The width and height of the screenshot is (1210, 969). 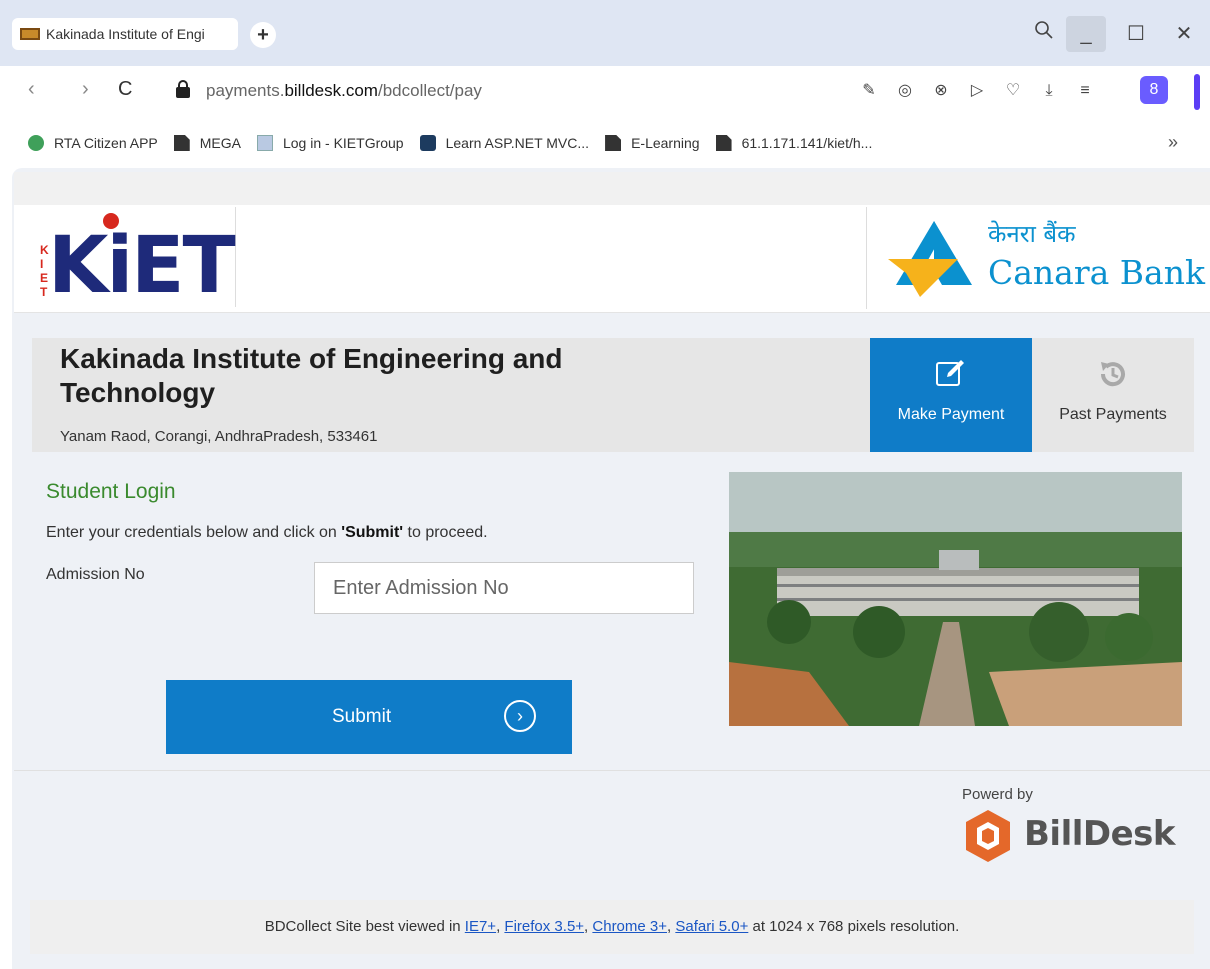 I want to click on url-text: payments.billdesk.com/bdcollect/pay, so click(x=344, y=91).